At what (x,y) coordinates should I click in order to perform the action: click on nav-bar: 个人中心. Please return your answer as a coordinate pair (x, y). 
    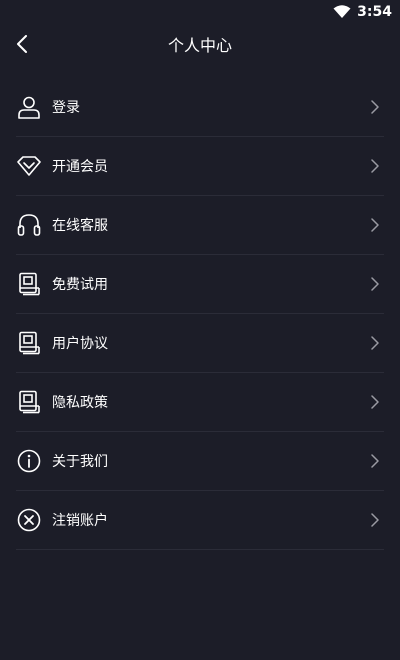
    Looking at the image, I should click on (200, 46).